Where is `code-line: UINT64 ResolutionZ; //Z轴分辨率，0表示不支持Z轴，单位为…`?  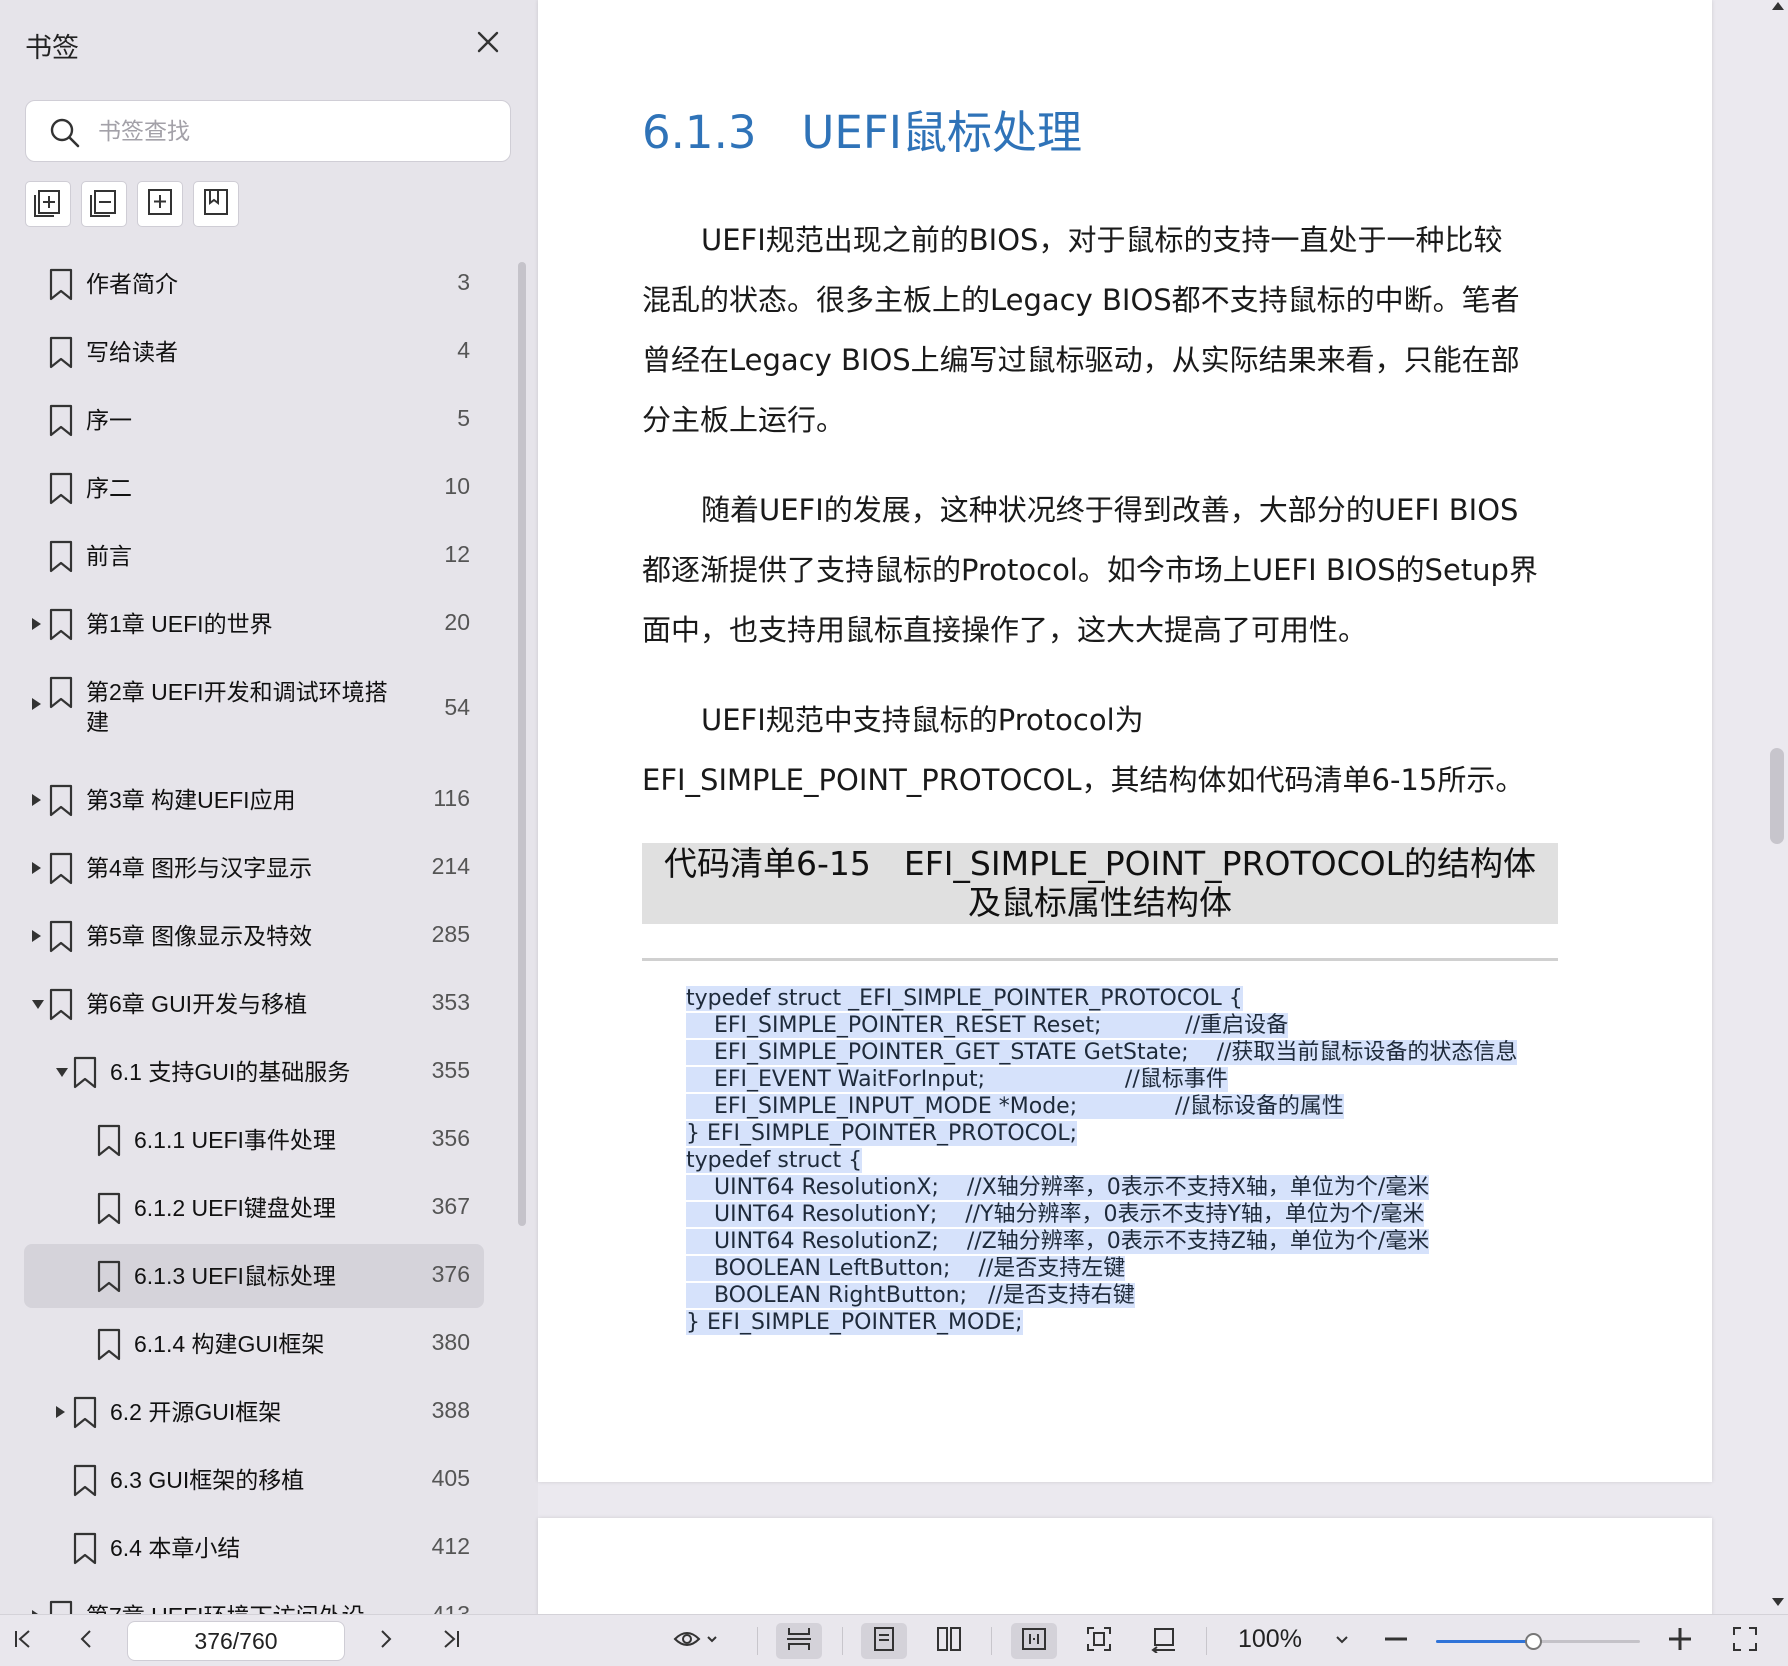
code-line: UINT64 ResolutionZ; //Z轴分辨率，0表示不支持Z轴，单位为… is located at coordinates (1058, 1241).